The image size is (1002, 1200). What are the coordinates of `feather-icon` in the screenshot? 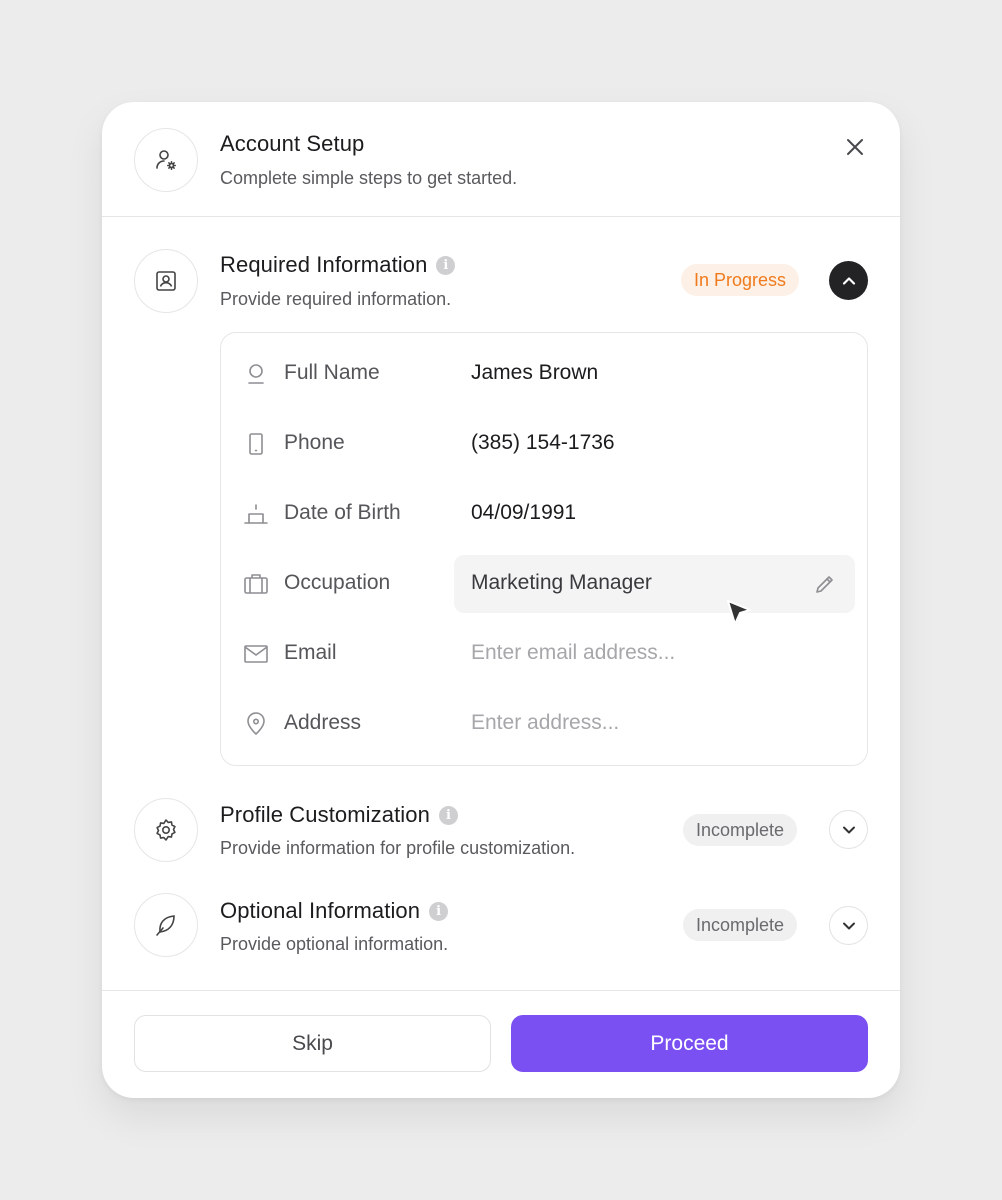 It's located at (166, 925).